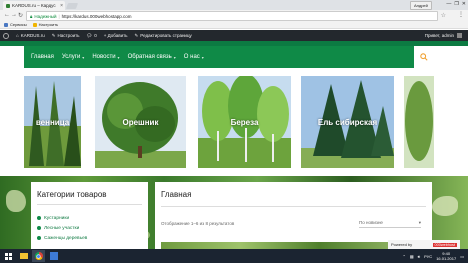 The height and width of the screenshot is (263, 468). What do you see at coordinates (45, 16) in the screenshot?
I see `security-label: Надежный` at bounding box center [45, 16].